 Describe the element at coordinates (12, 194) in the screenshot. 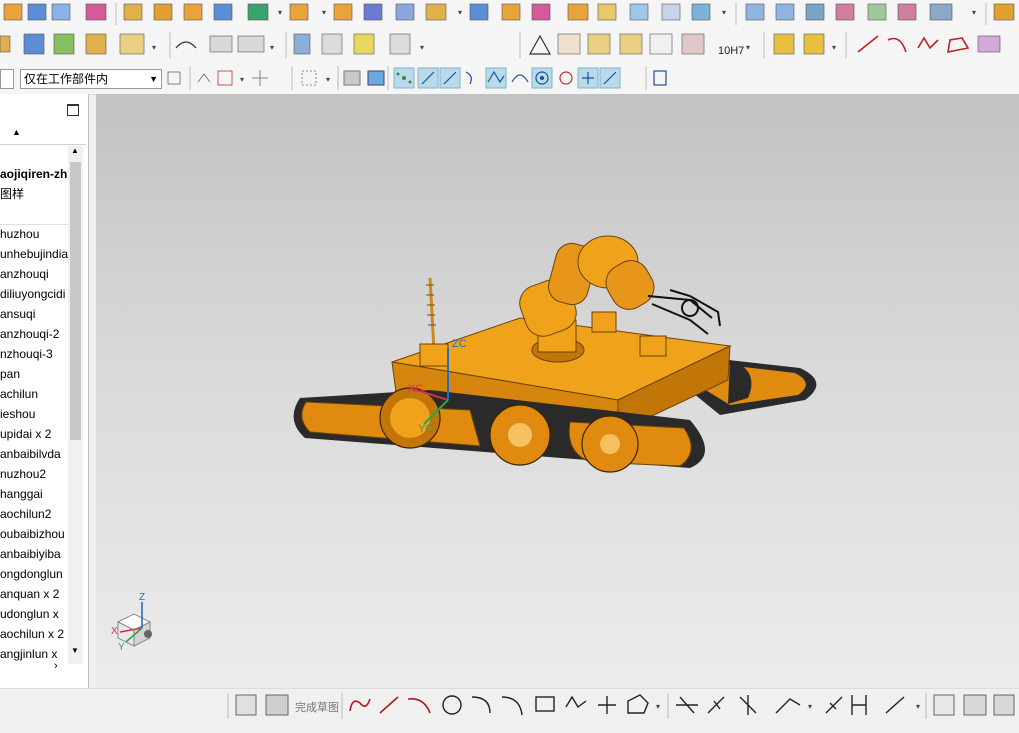

I see `tree-item-label: 图样` at that location.